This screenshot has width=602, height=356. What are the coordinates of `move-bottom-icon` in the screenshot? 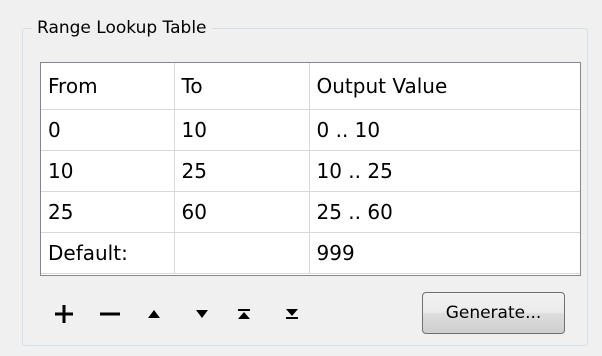 It's located at (292, 314).